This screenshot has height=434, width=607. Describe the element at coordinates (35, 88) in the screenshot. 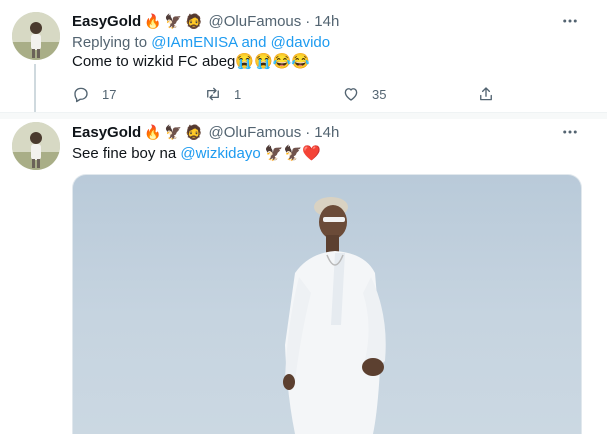

I see `thread-line` at that location.